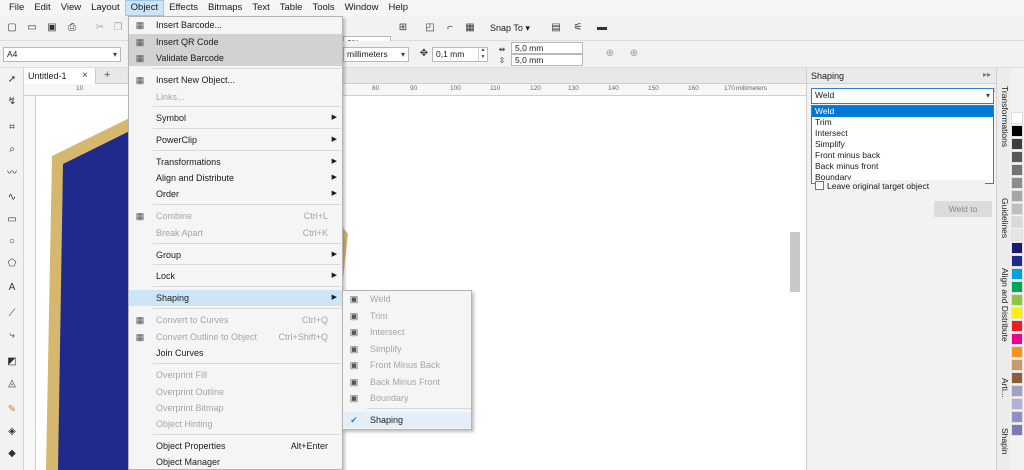  I want to click on object-menu-item-insert-qr-code: Insert QR Code ▦, so click(235, 42).